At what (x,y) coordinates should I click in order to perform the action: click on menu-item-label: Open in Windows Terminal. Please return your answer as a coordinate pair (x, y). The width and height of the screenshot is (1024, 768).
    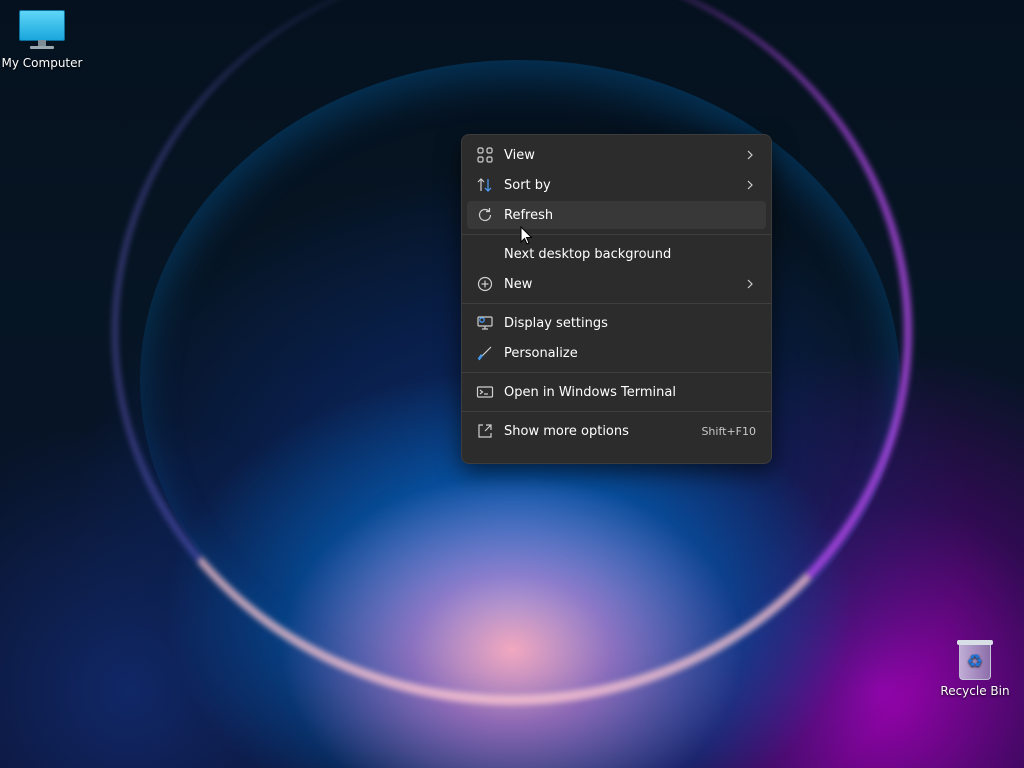
    Looking at the image, I should click on (590, 392).